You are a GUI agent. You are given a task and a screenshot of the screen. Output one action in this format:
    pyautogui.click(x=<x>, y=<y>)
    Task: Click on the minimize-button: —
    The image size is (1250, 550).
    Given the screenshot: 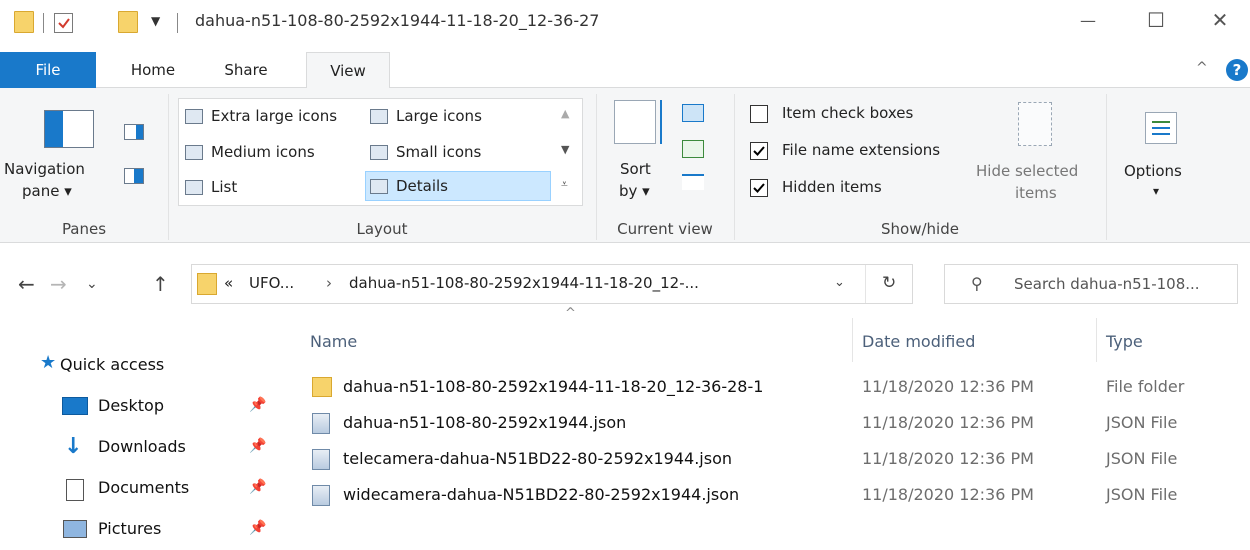 What is the action you would take?
    pyautogui.click(x=1088, y=20)
    